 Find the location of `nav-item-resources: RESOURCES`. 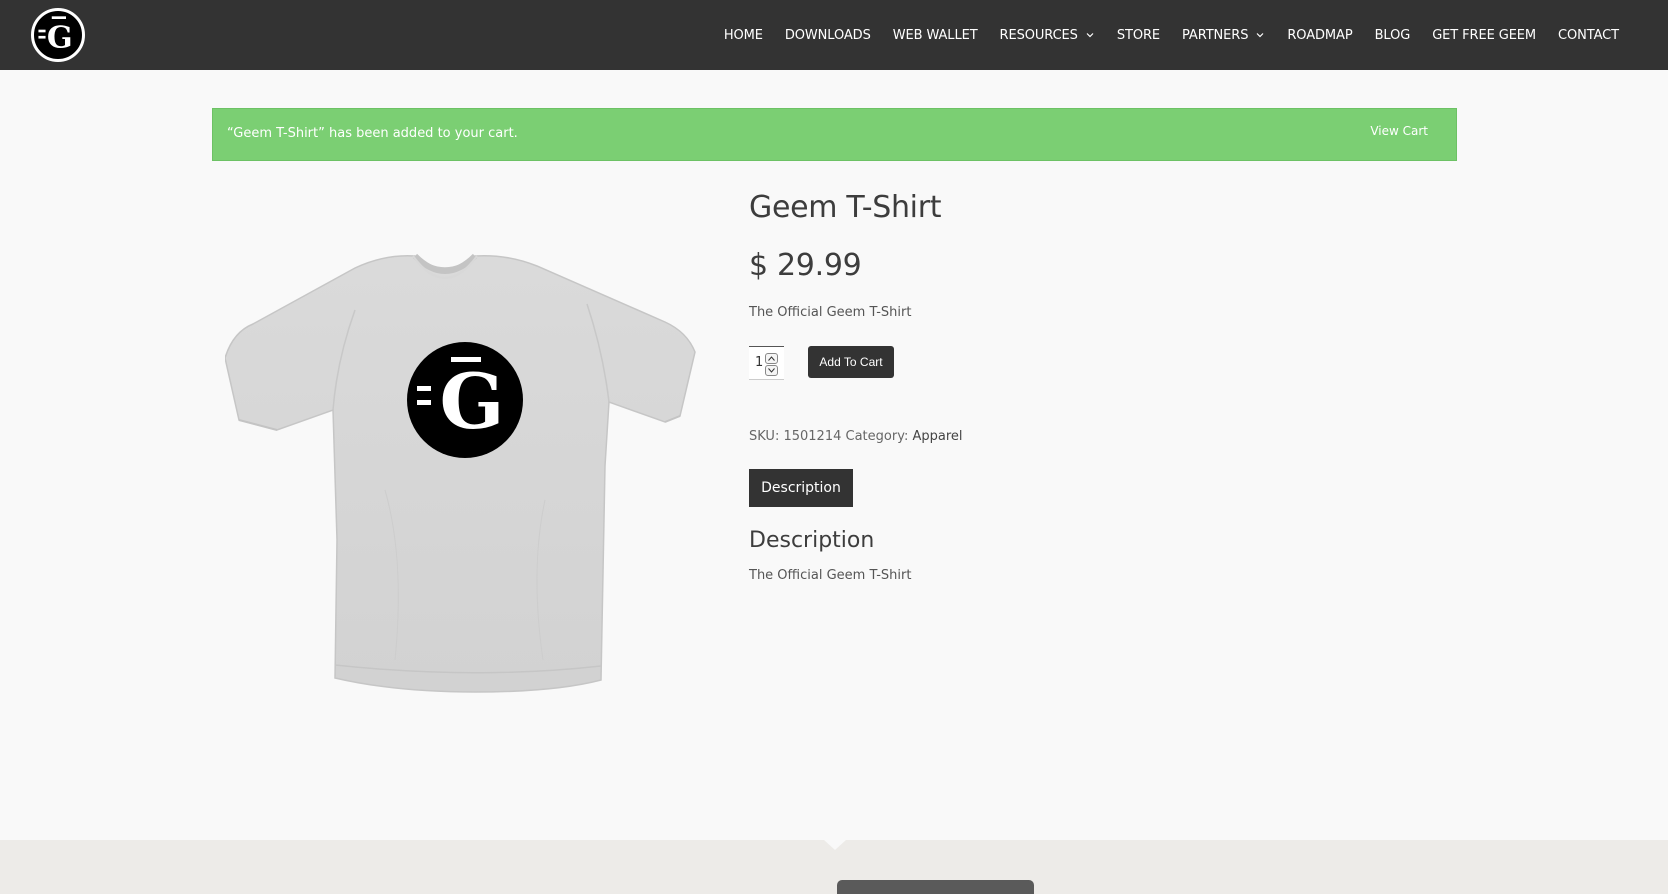

nav-item-resources: RESOURCES is located at coordinates (1047, 35).